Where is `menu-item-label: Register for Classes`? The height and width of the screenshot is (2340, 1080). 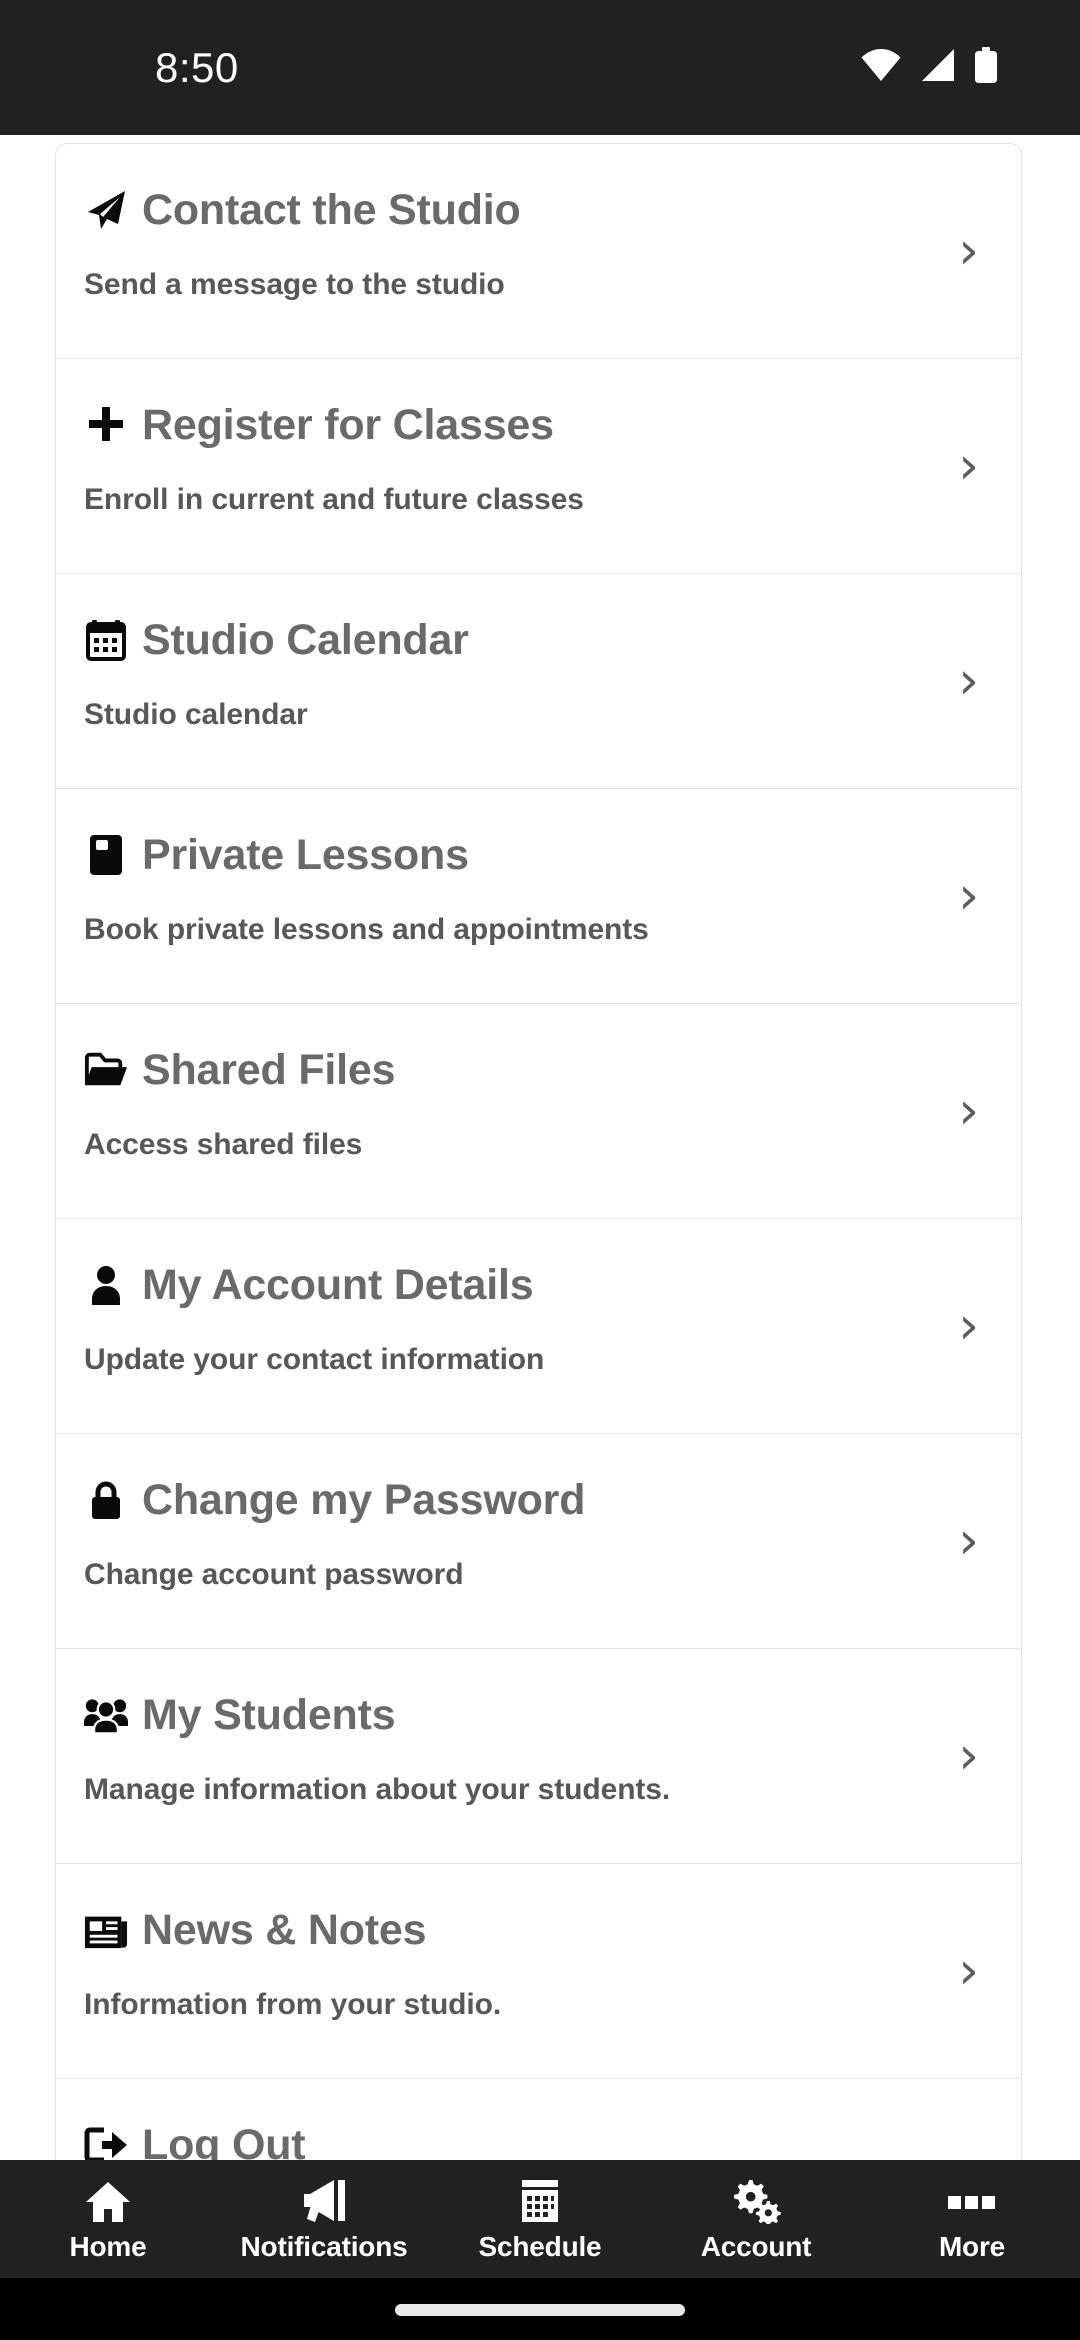
menu-item-label: Register for Classes is located at coordinates (348, 424).